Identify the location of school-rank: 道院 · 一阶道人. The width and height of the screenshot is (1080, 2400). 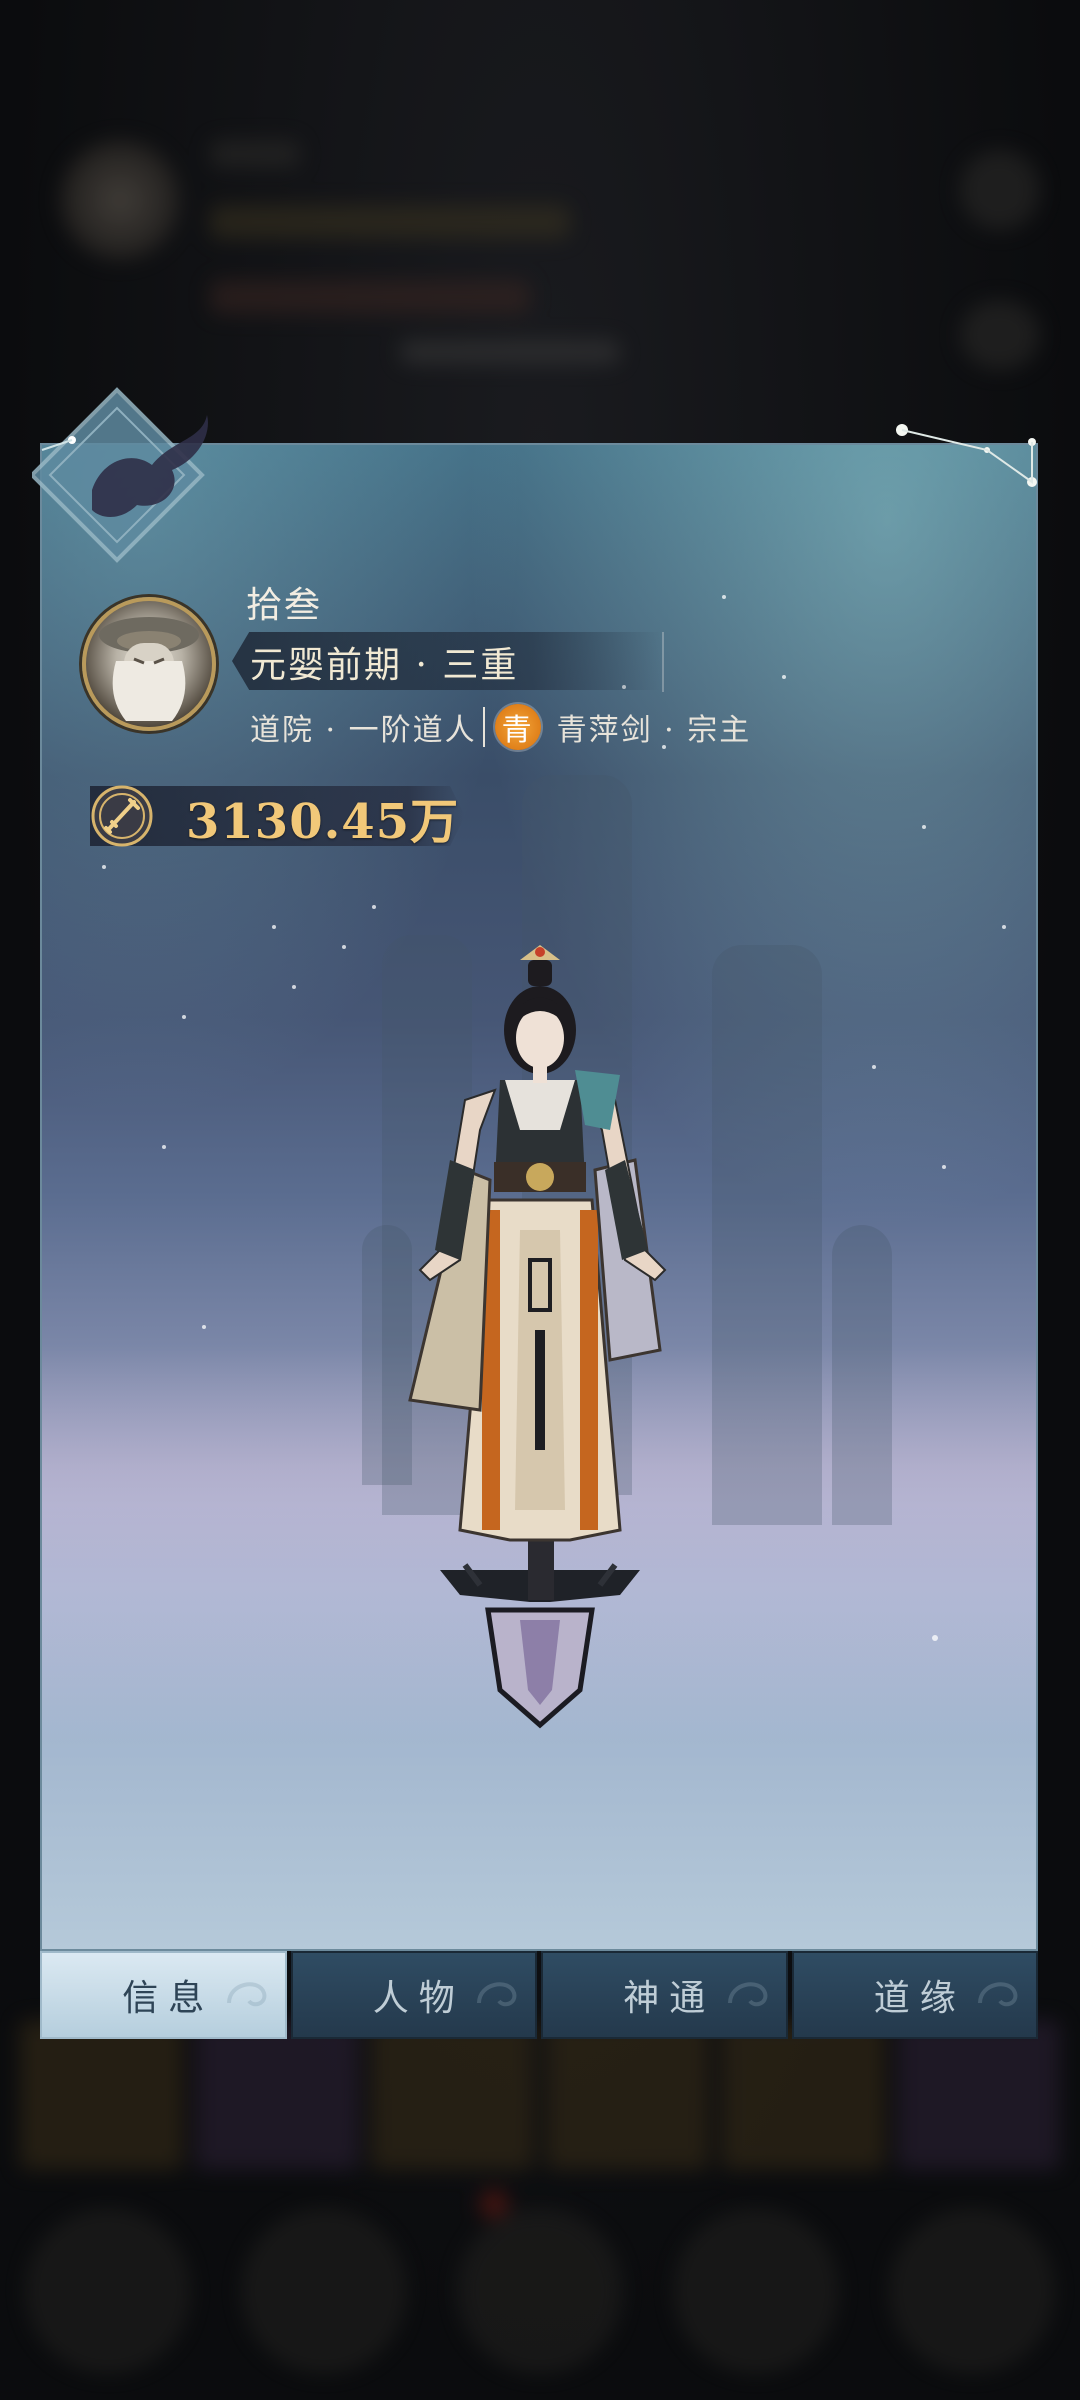
(363, 730).